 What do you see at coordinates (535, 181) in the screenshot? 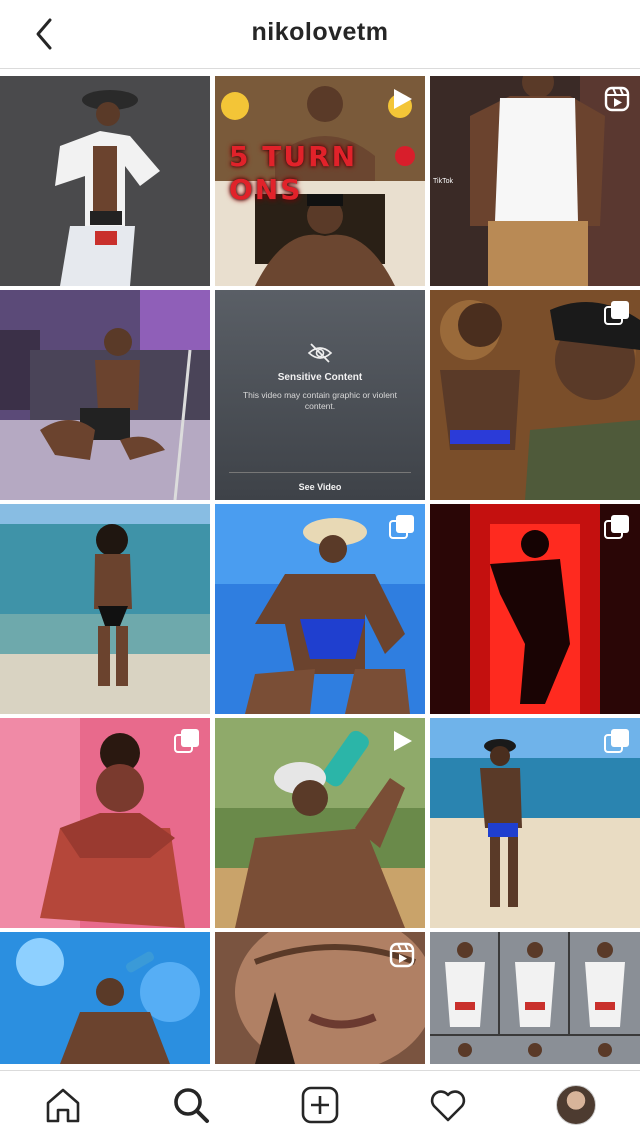
I see `post-tile: TikTok` at bounding box center [535, 181].